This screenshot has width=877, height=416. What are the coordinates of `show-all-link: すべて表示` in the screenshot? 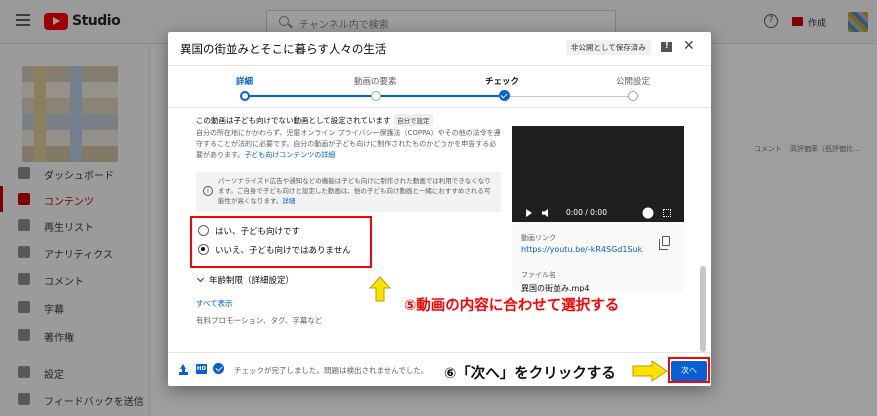 It's located at (214, 303).